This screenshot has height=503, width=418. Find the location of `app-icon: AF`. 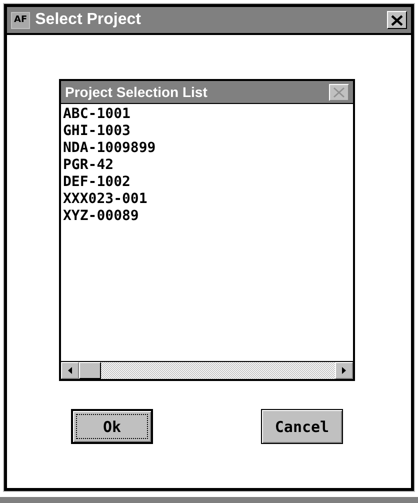

app-icon: AF is located at coordinates (20, 20).